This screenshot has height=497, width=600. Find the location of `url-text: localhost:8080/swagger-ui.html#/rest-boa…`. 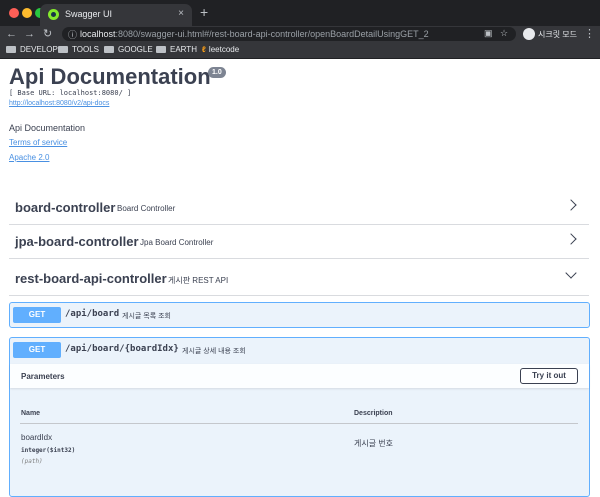

url-text: localhost:8080/swagger-ui.html#/rest-boa… is located at coordinates (254, 34).